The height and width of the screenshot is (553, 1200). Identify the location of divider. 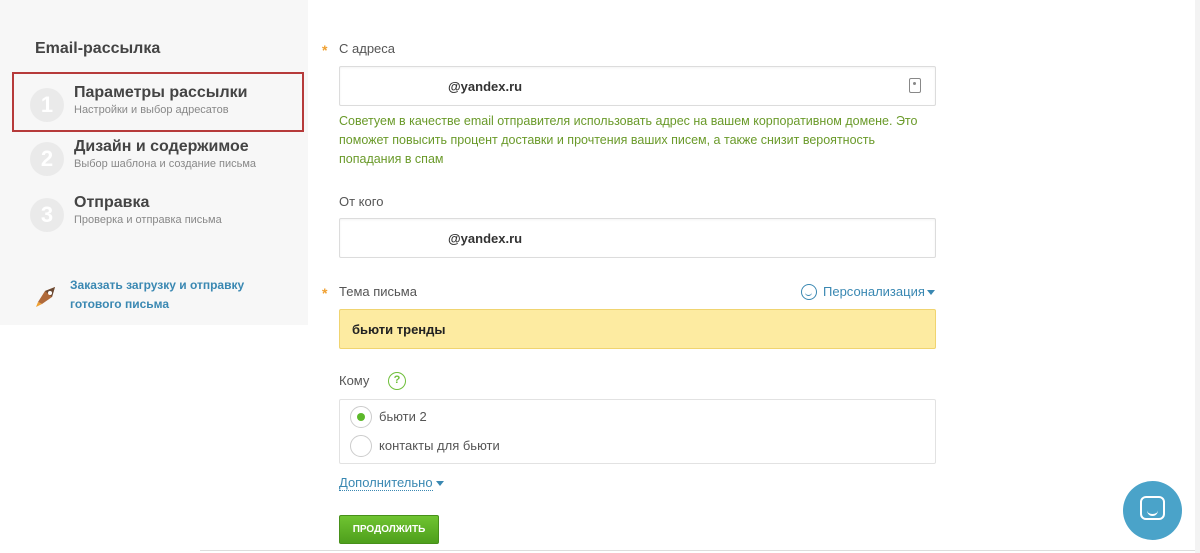
(700, 550).